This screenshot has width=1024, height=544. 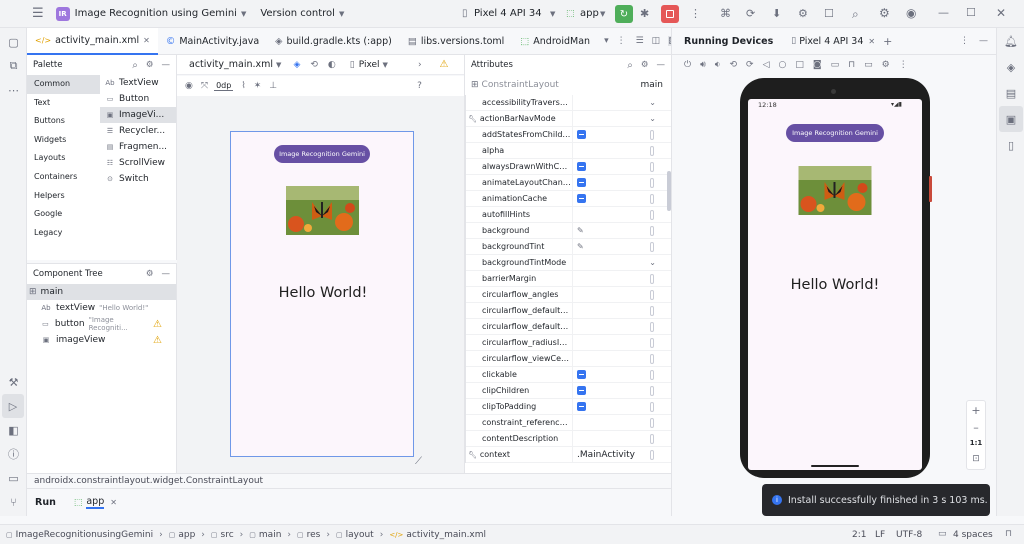 What do you see at coordinates (606, 41) in the screenshot?
I see `tab-list-icon: ▾` at bounding box center [606, 41].